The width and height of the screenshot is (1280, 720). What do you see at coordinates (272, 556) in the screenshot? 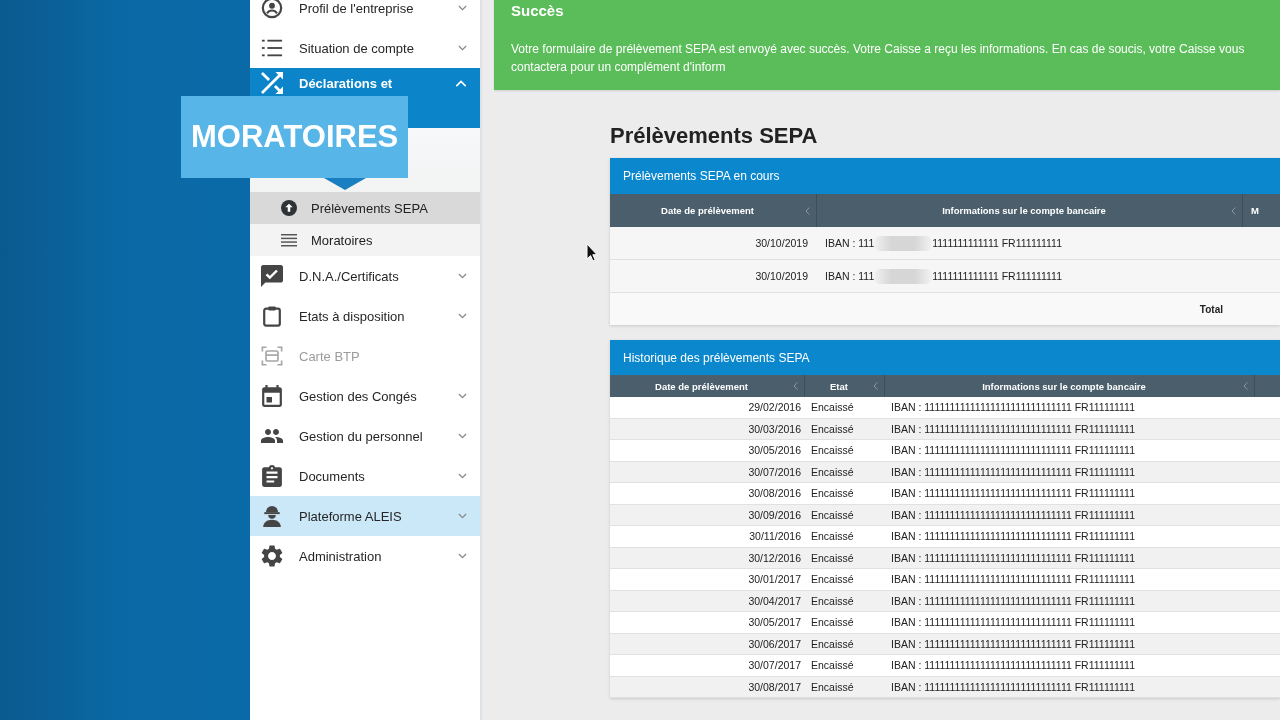
I see `settings-icon` at bounding box center [272, 556].